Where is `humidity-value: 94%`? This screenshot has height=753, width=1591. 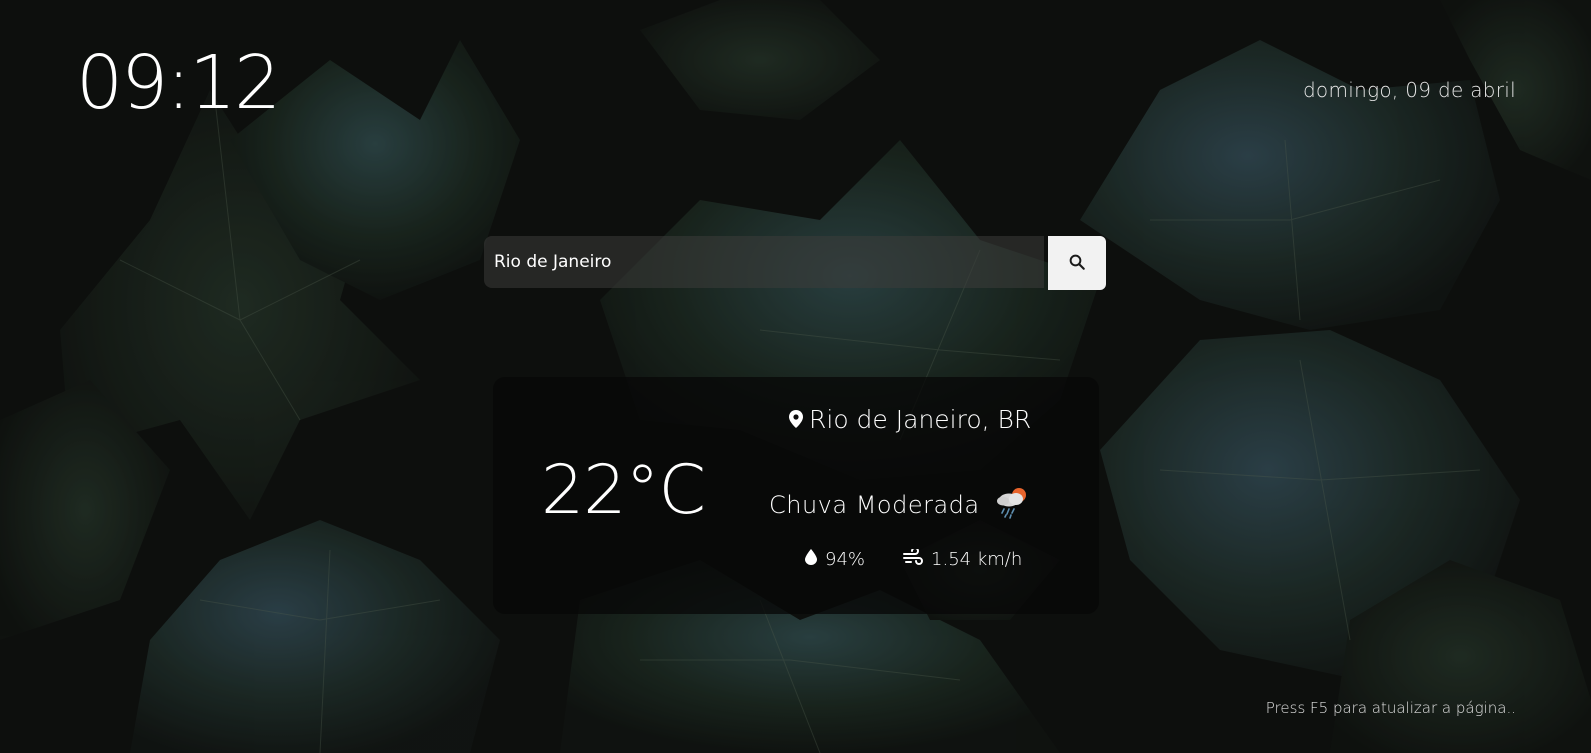
humidity-value: 94% is located at coordinates (845, 559).